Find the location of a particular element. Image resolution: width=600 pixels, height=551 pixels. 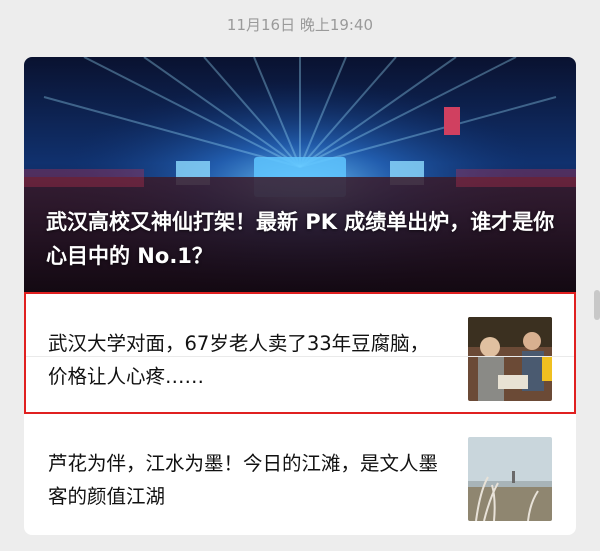

scrollbar is located at coordinates (597, 305).